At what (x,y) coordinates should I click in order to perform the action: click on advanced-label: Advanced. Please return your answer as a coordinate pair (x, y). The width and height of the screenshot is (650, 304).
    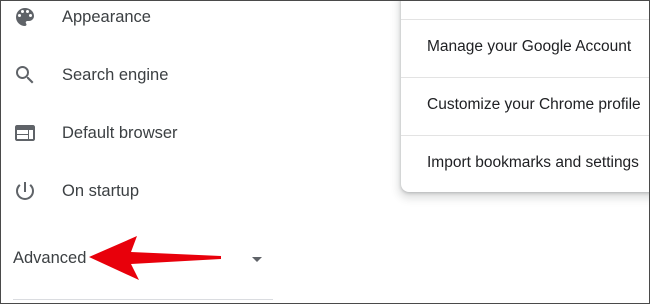
    Looking at the image, I should click on (50, 258).